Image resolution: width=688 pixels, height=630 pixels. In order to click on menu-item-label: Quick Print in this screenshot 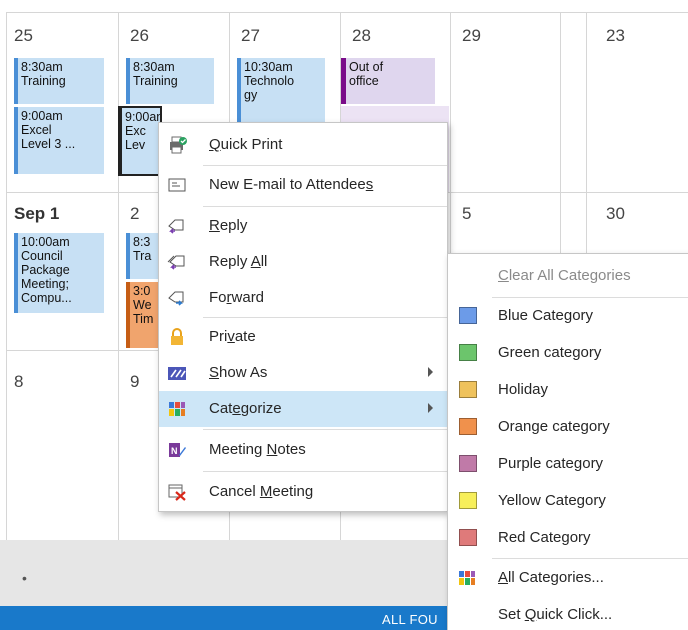, I will do `click(246, 144)`.